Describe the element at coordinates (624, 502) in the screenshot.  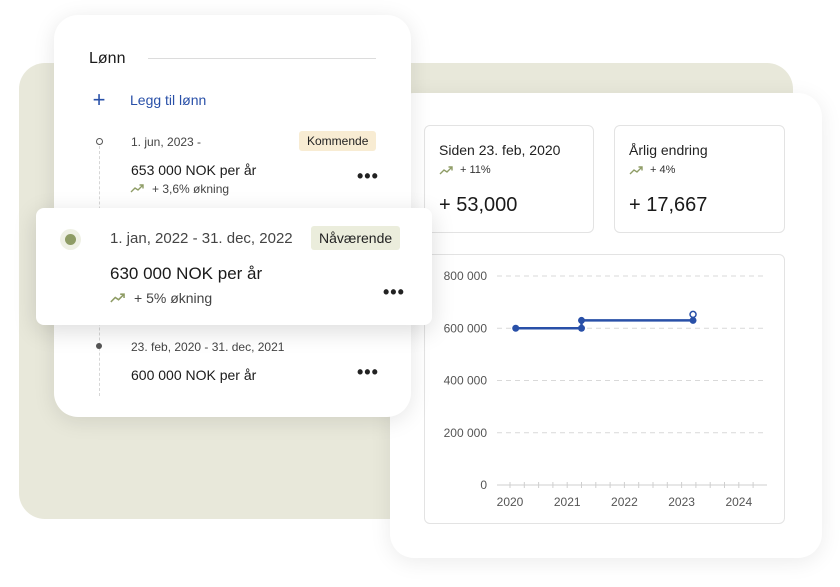
I see `x-tick-label: 2022` at that location.